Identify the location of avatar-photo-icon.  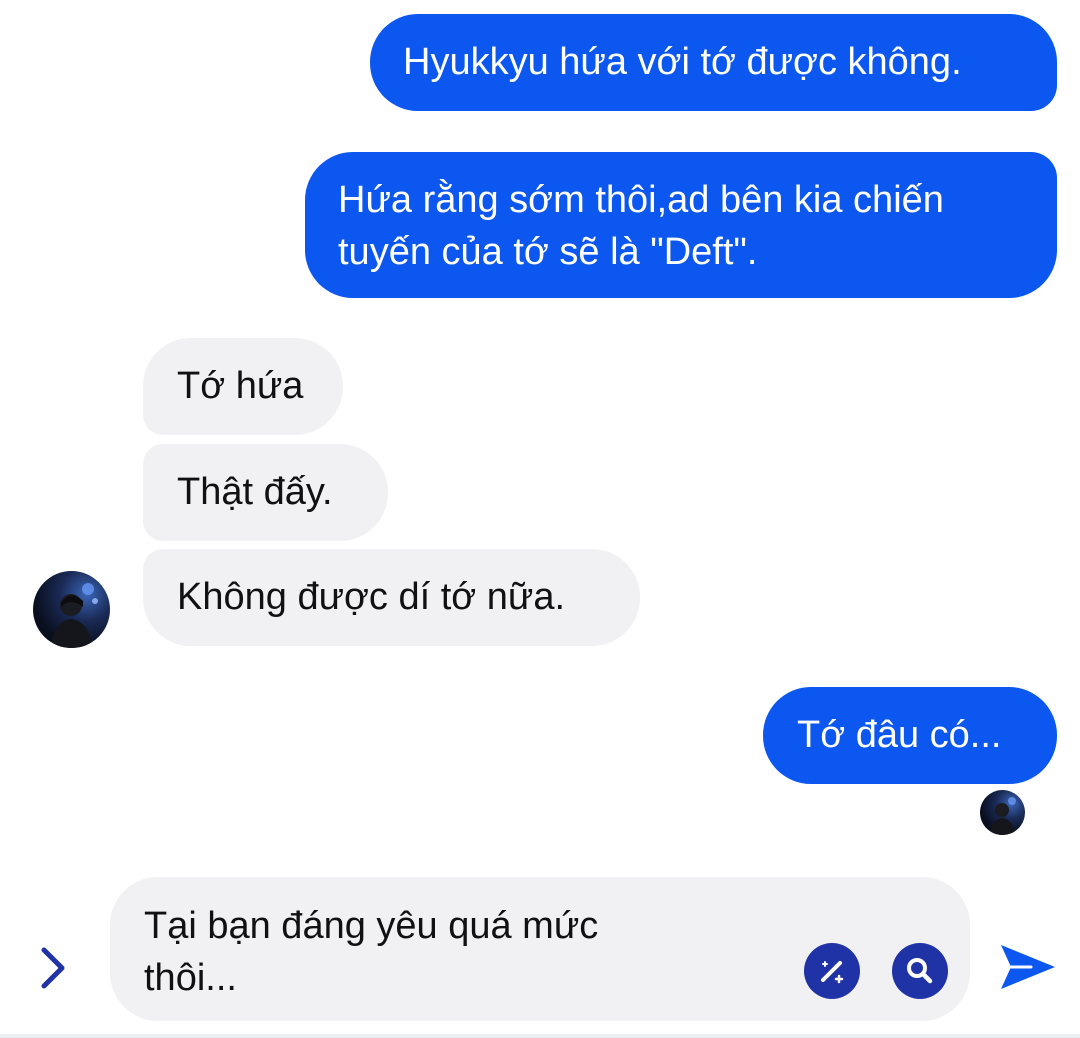
(74, 615).